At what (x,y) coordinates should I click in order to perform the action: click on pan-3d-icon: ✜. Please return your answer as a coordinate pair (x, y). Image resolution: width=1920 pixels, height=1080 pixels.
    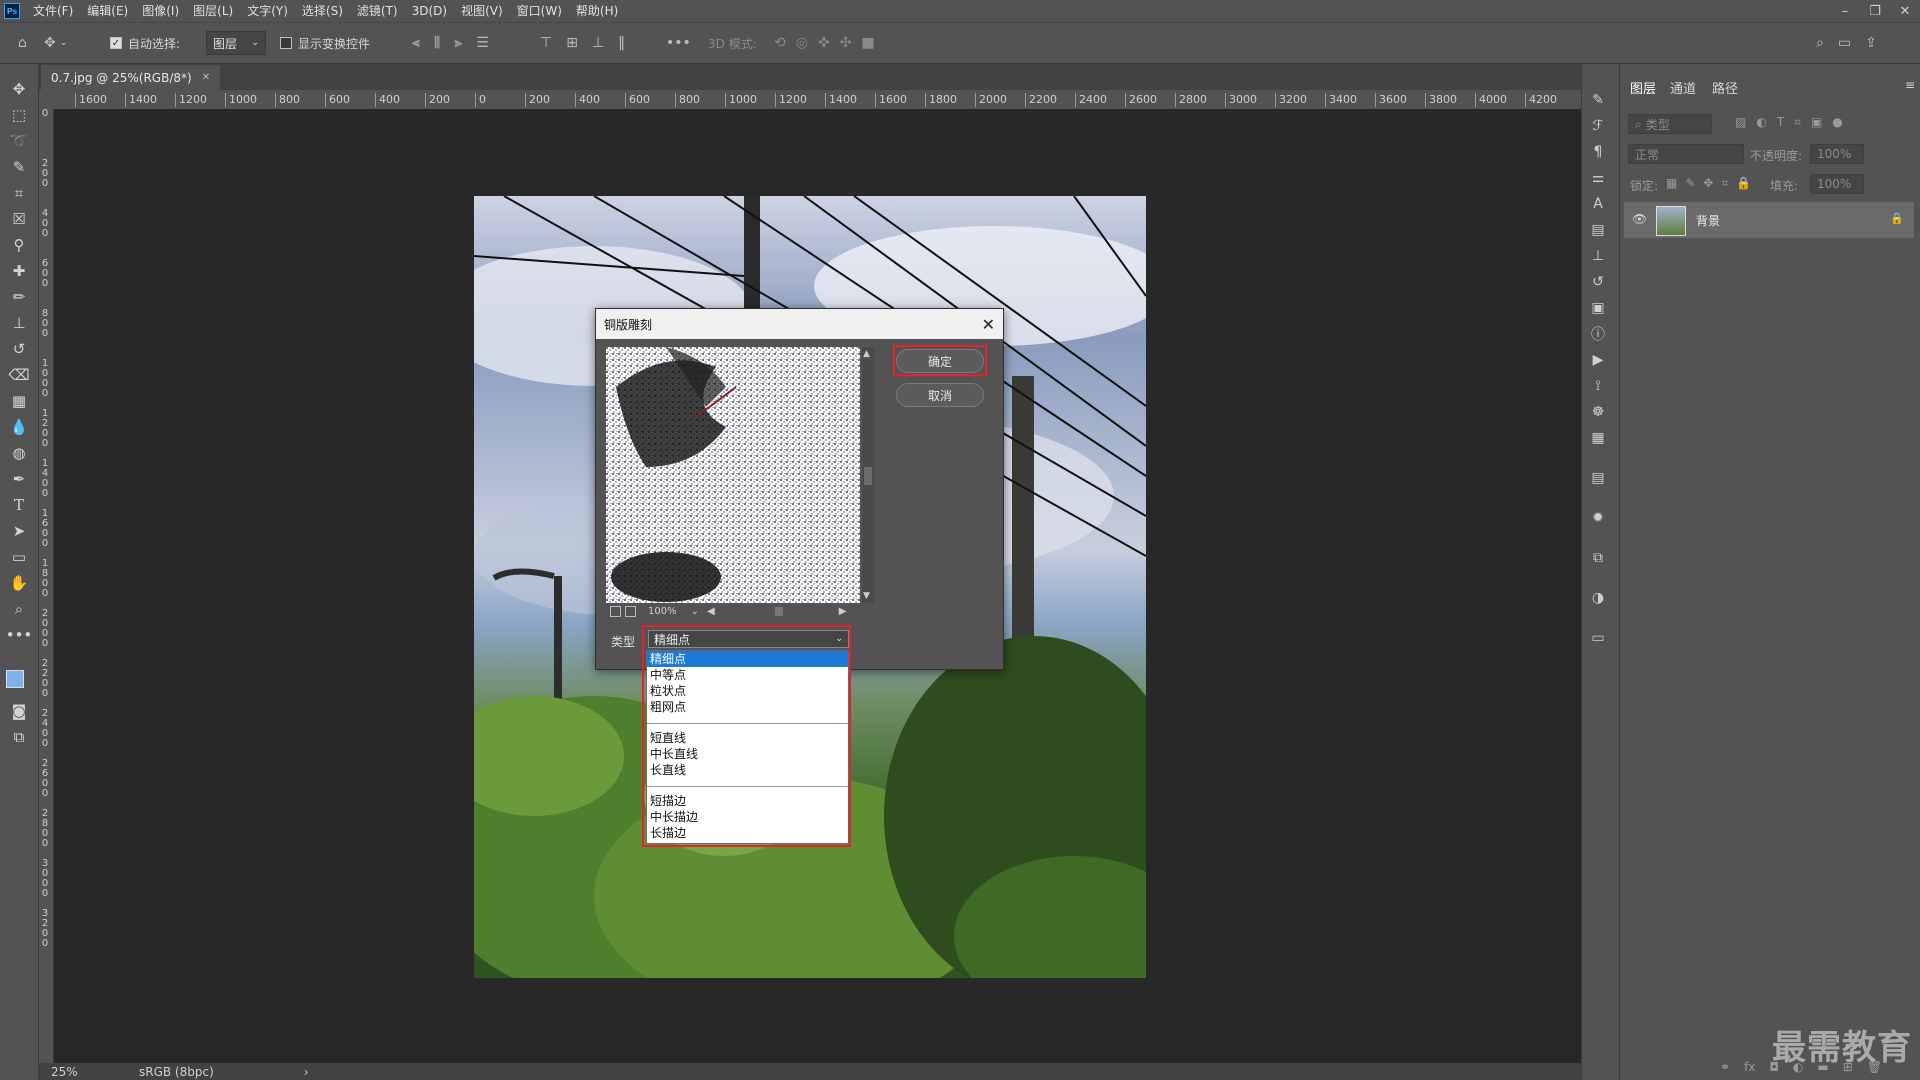
    Looking at the image, I should click on (824, 43).